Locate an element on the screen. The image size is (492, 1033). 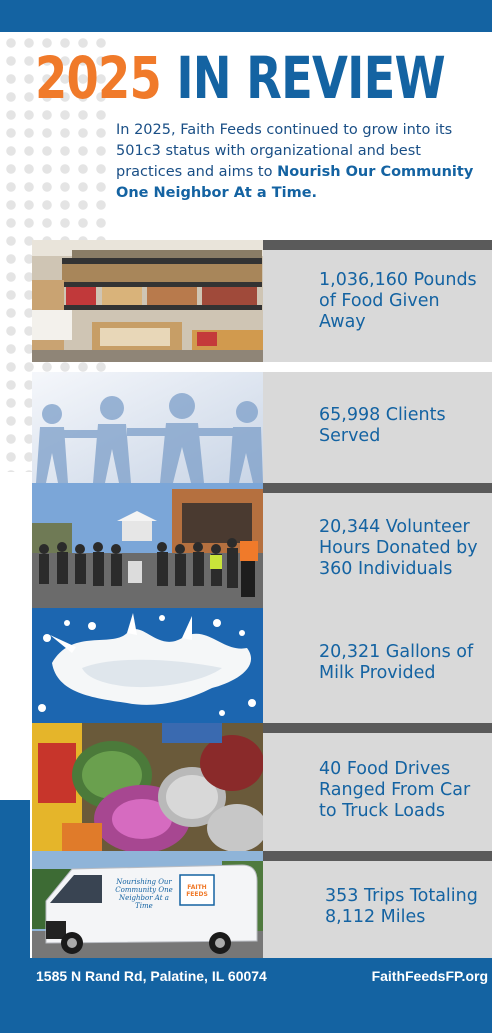
stat-panel: 353 Trips Totaling 8,112 Miles is located at coordinates (377, 904).